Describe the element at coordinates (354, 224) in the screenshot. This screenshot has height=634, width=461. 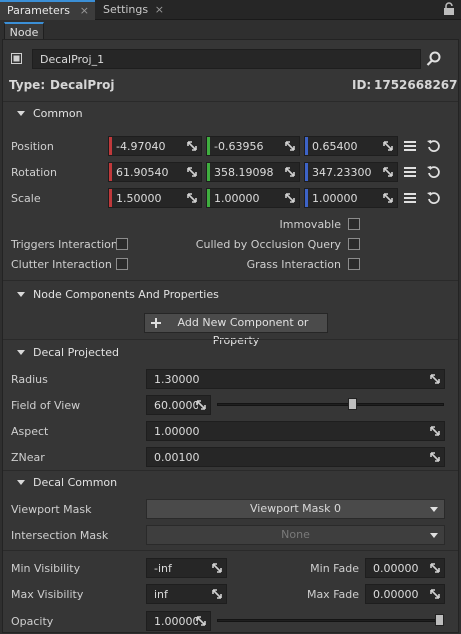
I see `immovable-checkbox` at that location.